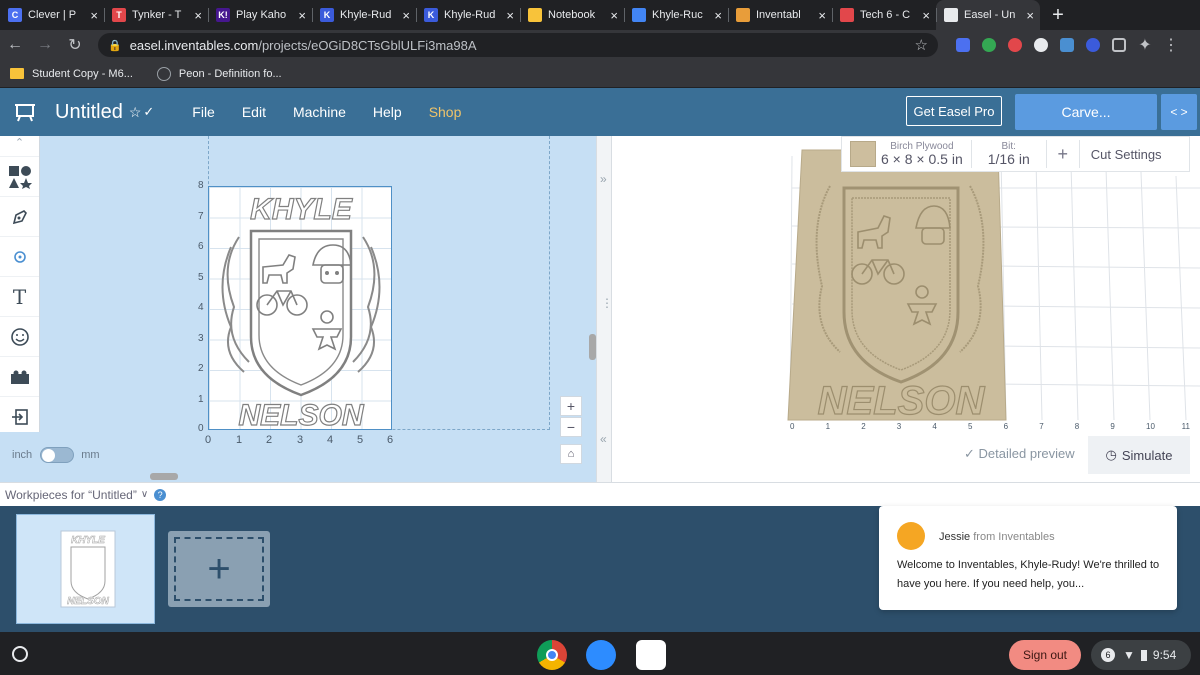 The width and height of the screenshot is (1200, 675). What do you see at coordinates (390, 440) in the screenshot?
I see `x-tick: 6` at bounding box center [390, 440].